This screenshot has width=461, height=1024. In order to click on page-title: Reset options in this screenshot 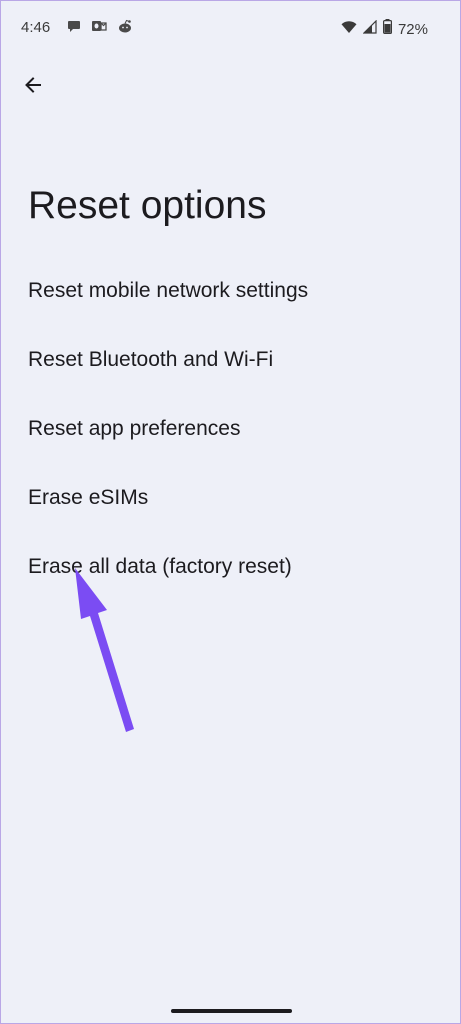, I will do `click(147, 205)`.